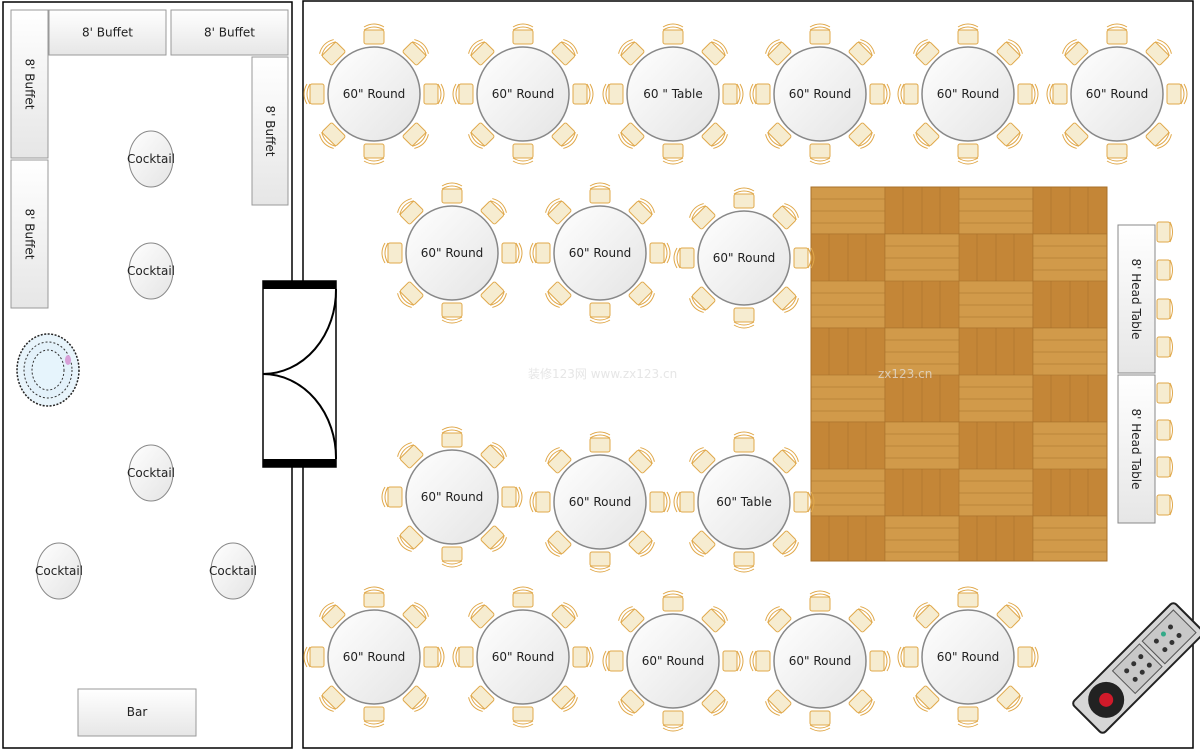  I want to click on table-label: 60 " Table, so click(672, 94).